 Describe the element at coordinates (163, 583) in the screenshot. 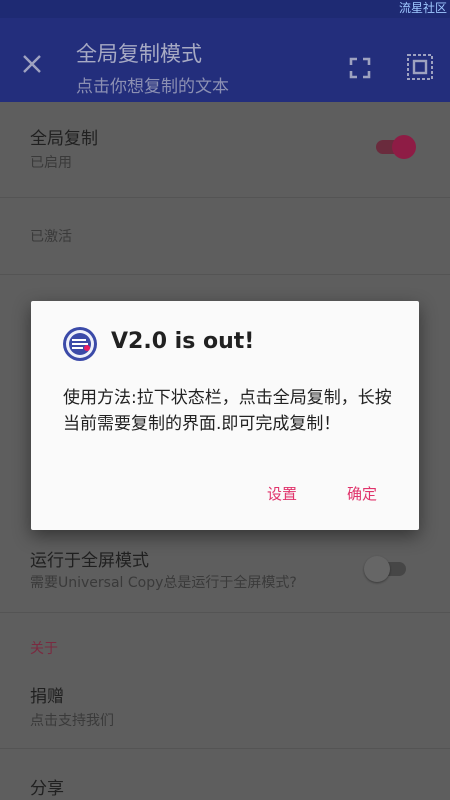

I see `fullscreen-mode-subtitle: 需要Universal Copy总是运行于全屏模式?` at that location.